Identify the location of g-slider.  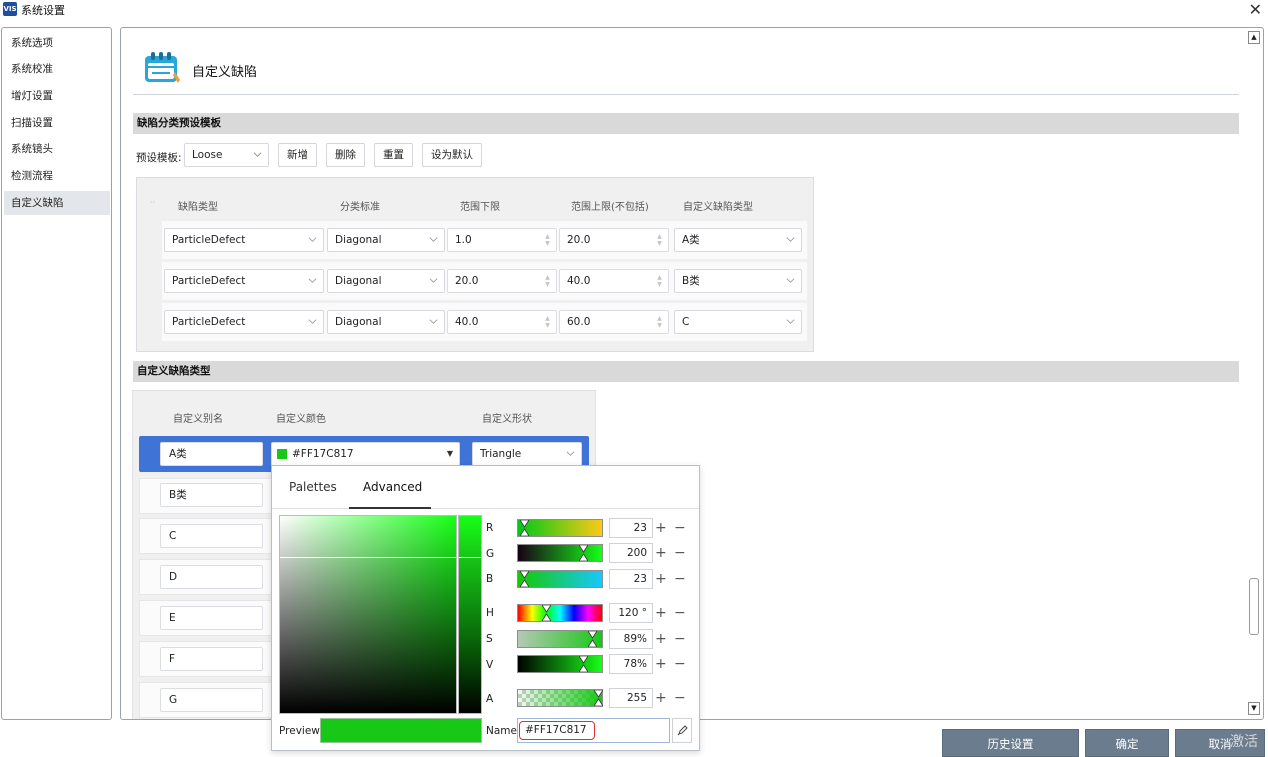
(560, 553).